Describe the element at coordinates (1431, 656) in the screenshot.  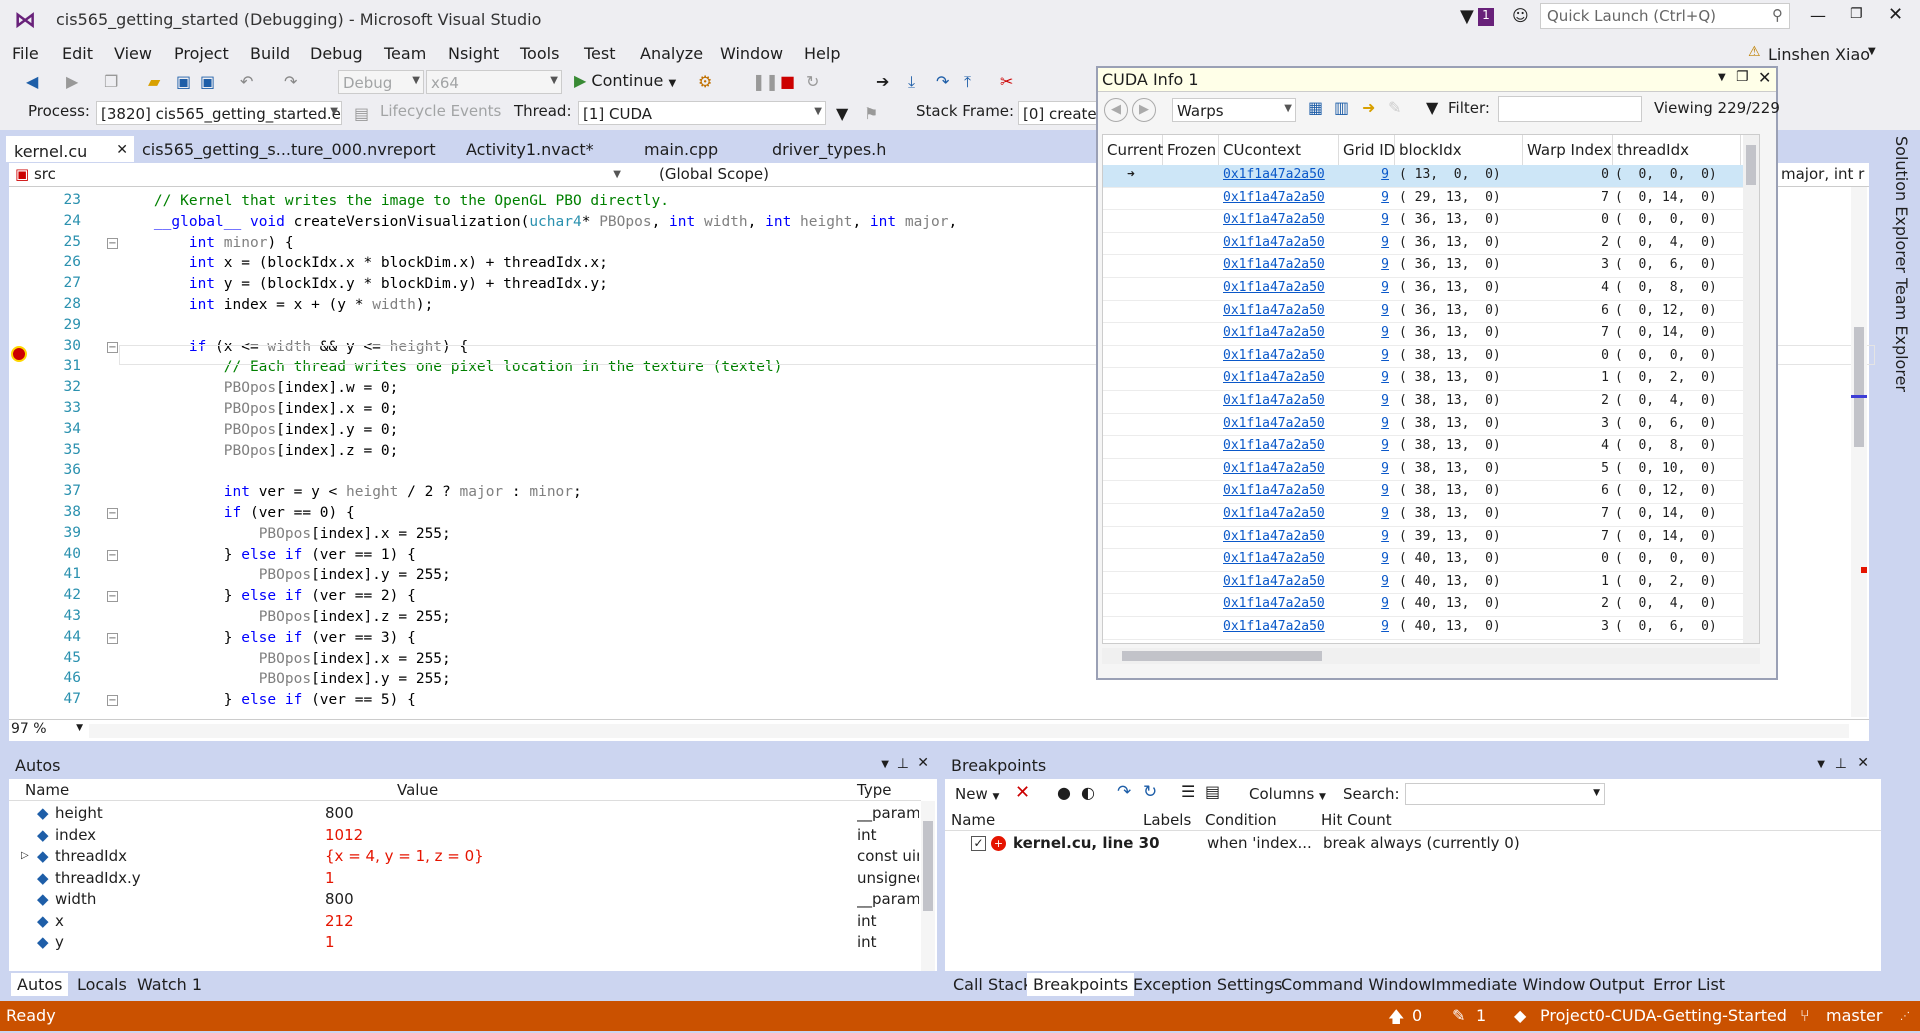
I see `warps-hscrollbar` at that location.